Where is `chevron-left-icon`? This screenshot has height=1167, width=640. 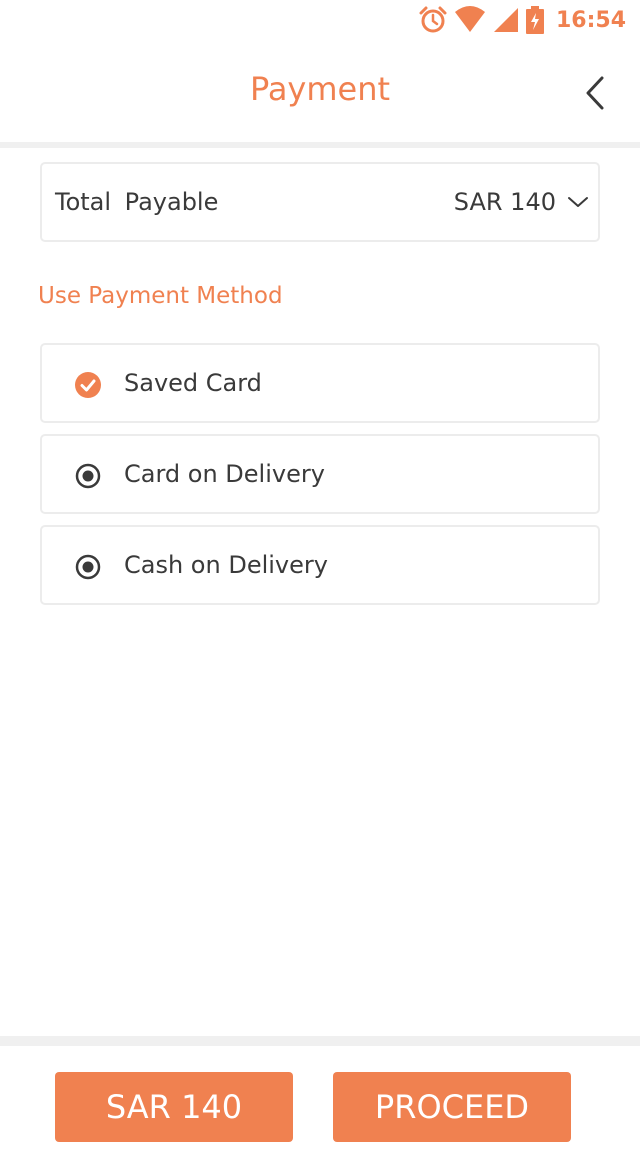 chevron-left-icon is located at coordinates (597, 96).